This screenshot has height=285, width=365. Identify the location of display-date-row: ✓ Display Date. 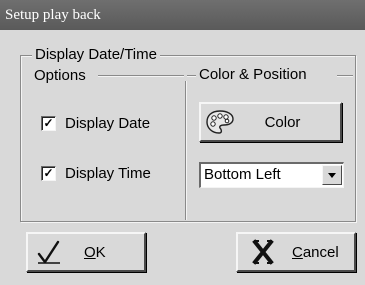
(95, 123).